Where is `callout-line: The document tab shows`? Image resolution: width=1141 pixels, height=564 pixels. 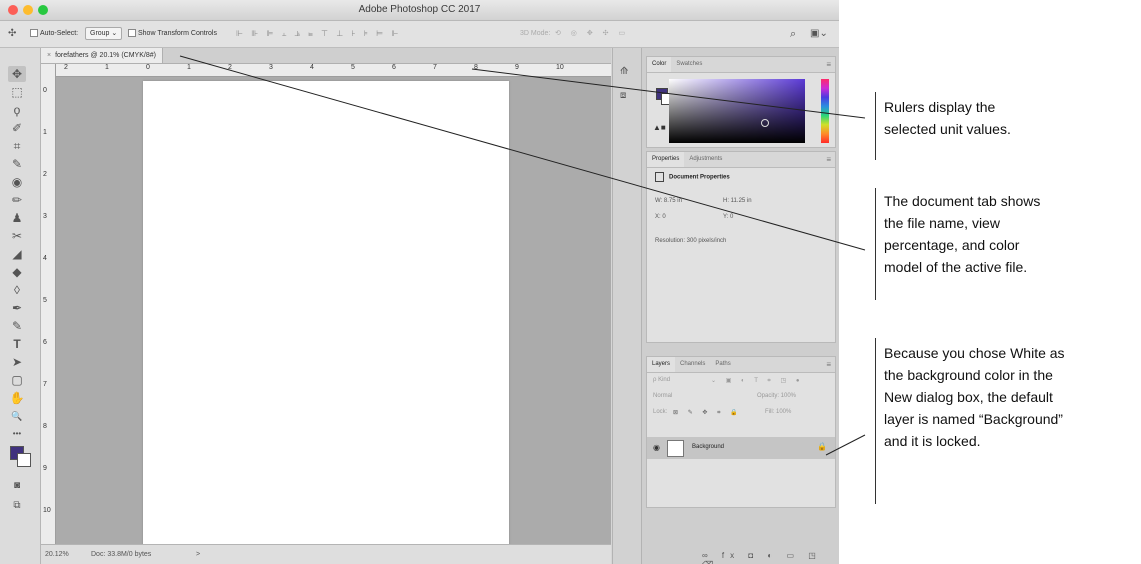
callout-line: The document tab shows is located at coordinates (962, 201).